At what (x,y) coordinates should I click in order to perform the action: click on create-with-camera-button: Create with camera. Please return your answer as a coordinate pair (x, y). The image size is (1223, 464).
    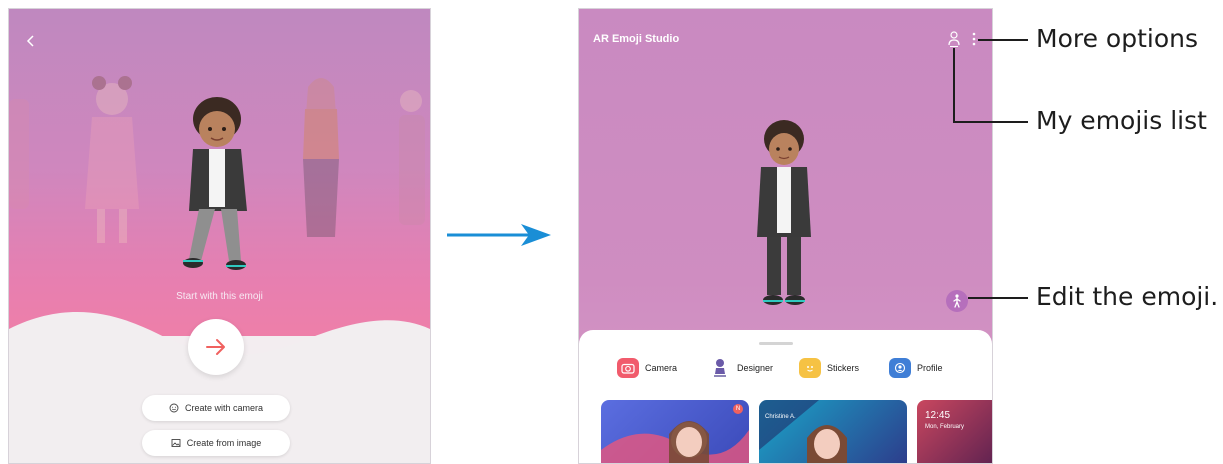
    Looking at the image, I should click on (216, 408).